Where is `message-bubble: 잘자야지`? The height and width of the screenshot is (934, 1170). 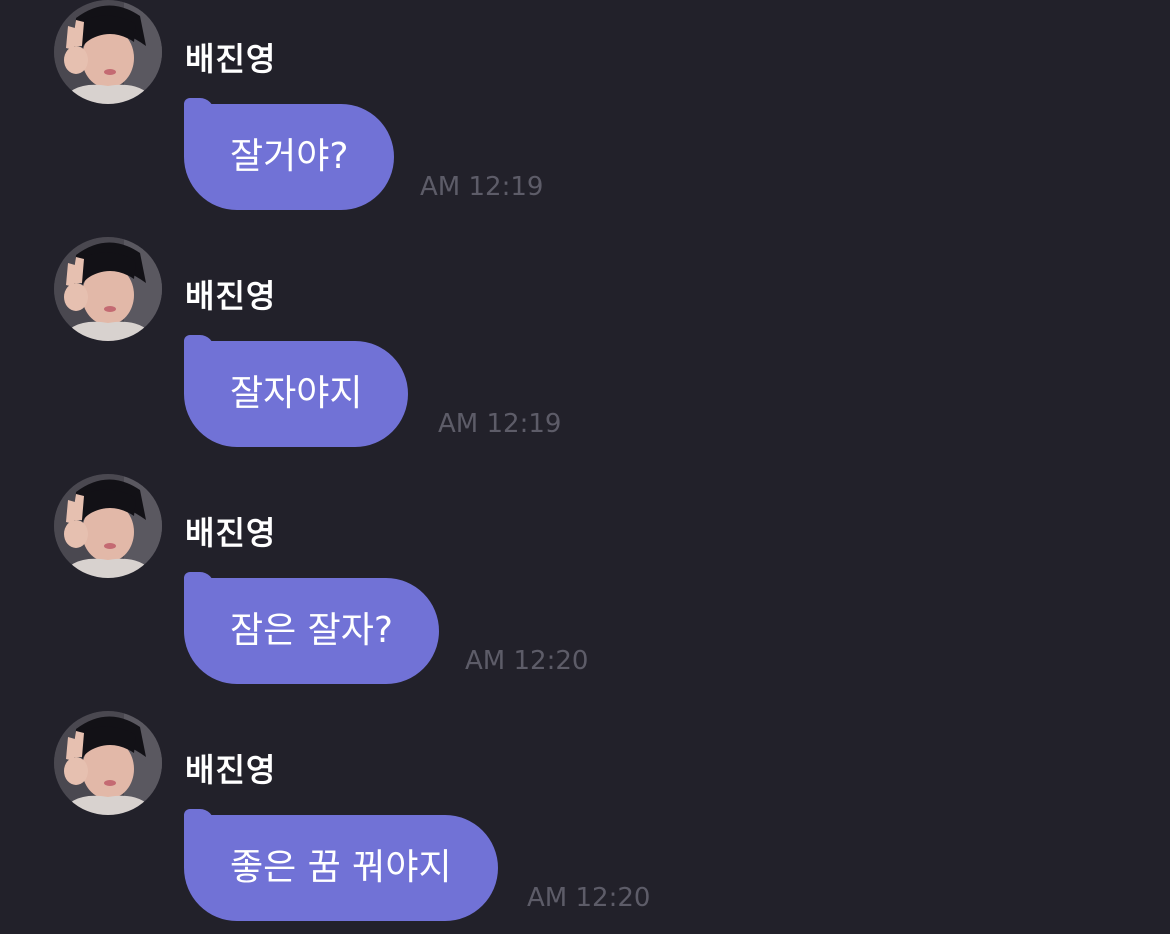
message-bubble: 잘자야지 is located at coordinates (296, 394).